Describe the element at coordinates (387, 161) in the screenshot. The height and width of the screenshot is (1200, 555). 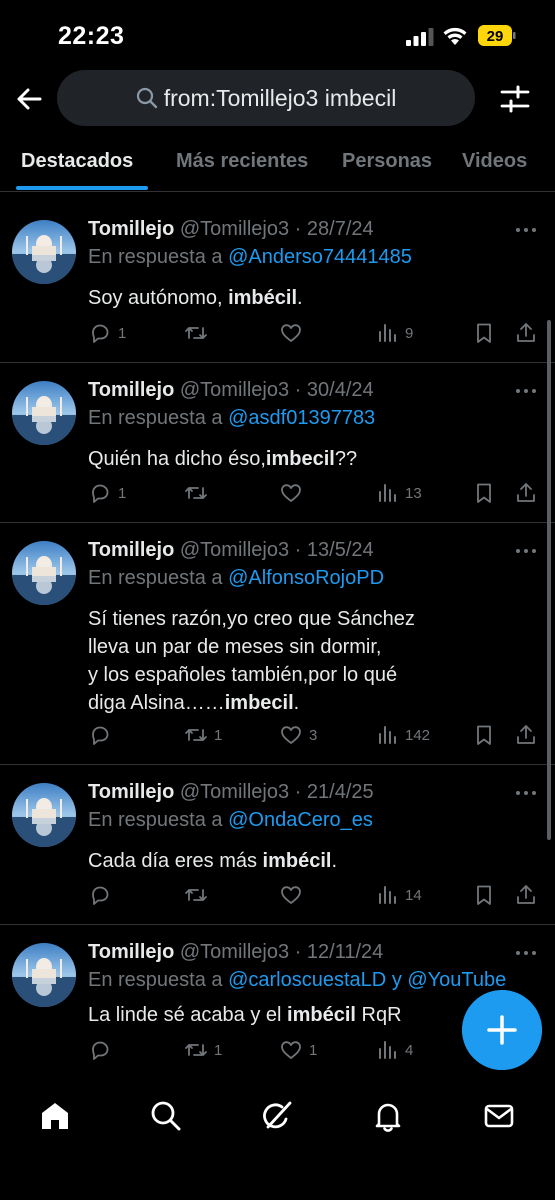
I see `tab-personas: Personas` at that location.